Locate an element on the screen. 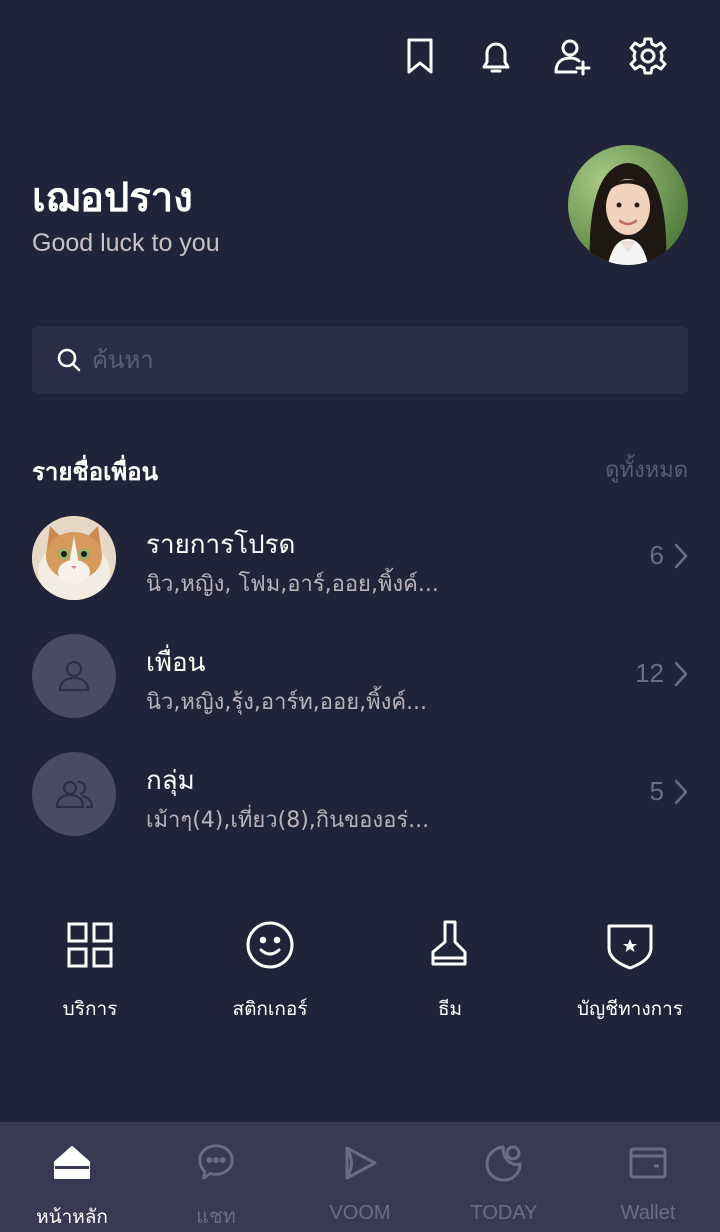 This screenshot has height=1232, width=720. nav-tab-today: TODAY is located at coordinates (504, 1177).